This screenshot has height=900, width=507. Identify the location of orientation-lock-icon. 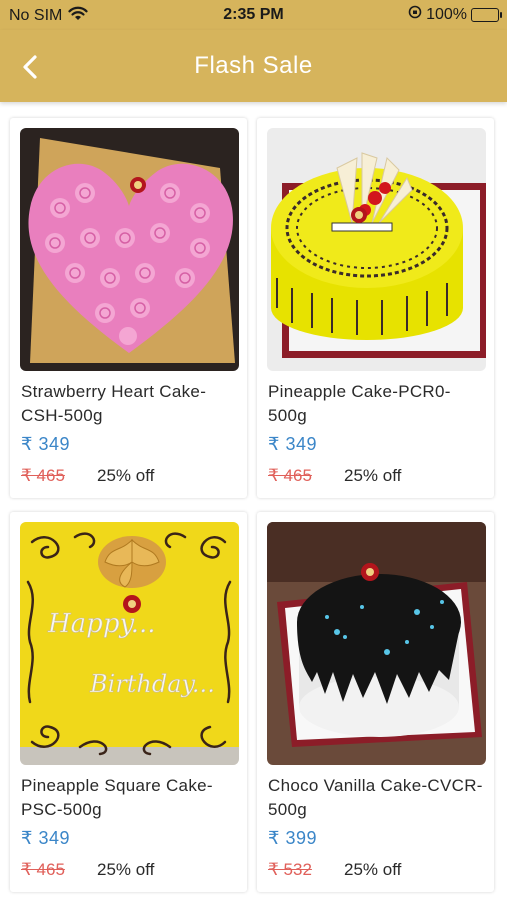
(415, 14).